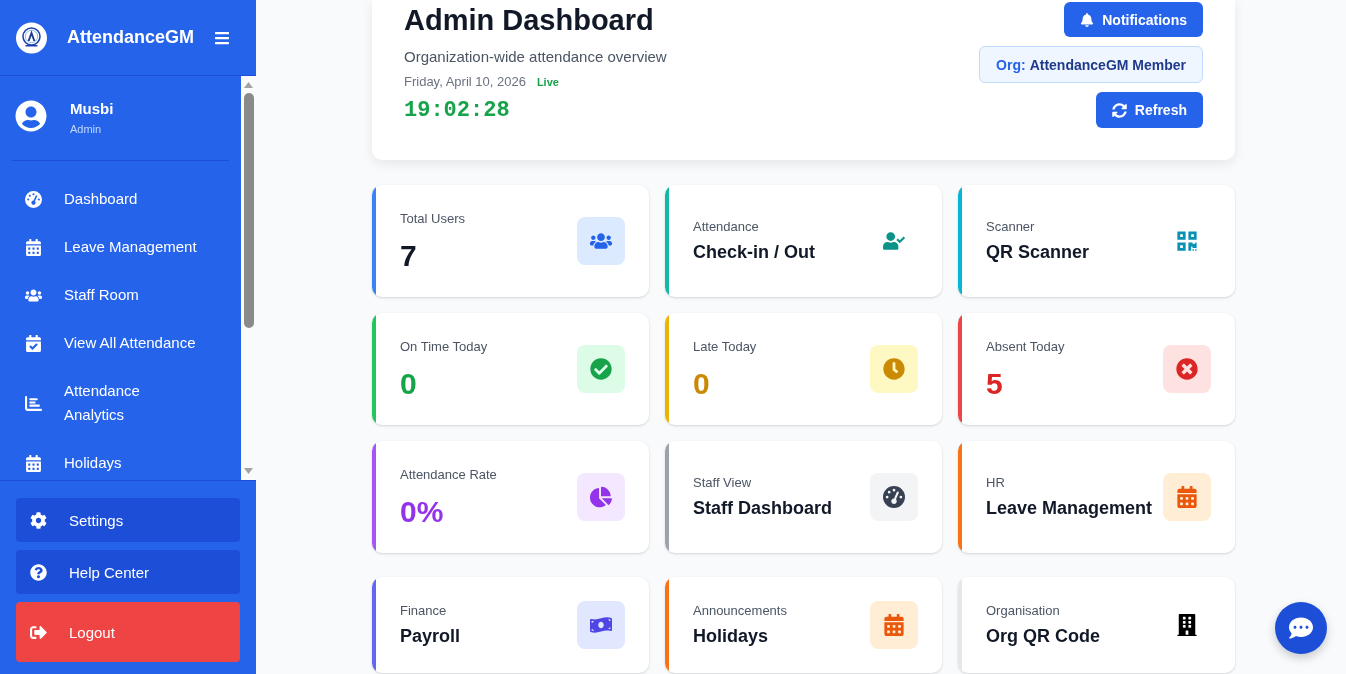  Describe the element at coordinates (33, 403) in the screenshot. I see `bar-chart-icon` at that location.